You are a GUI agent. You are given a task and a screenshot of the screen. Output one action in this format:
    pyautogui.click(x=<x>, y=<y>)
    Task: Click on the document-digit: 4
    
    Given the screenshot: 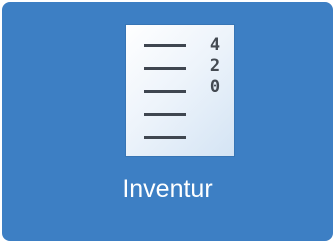 What is the action you would take?
    pyautogui.click(x=215, y=45)
    